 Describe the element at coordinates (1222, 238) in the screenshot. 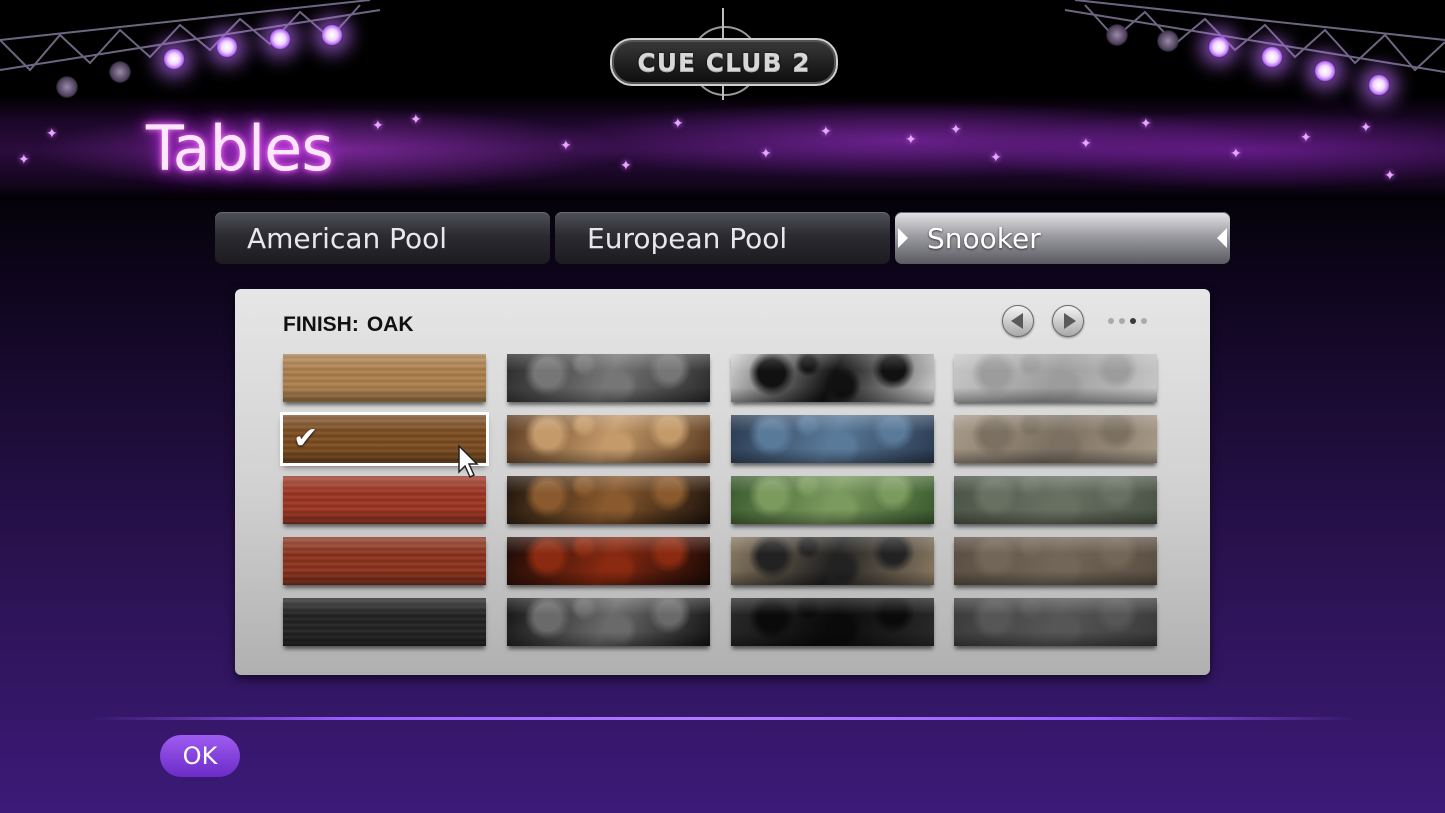

I see `tab-marker-right-icon` at that location.